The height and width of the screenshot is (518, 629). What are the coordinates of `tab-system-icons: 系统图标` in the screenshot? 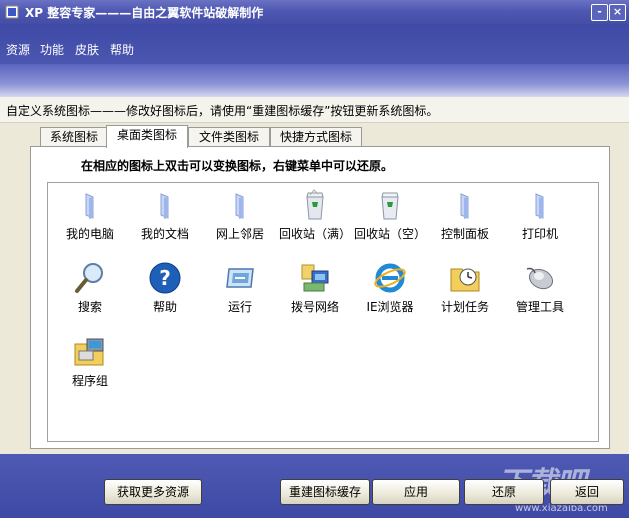 It's located at (74, 137).